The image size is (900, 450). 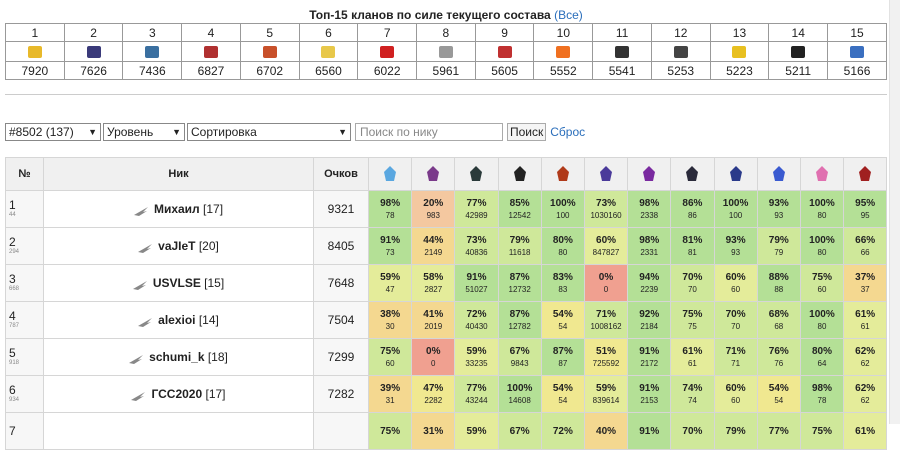 I want to click on wing-icon, so click(x=136, y=358).